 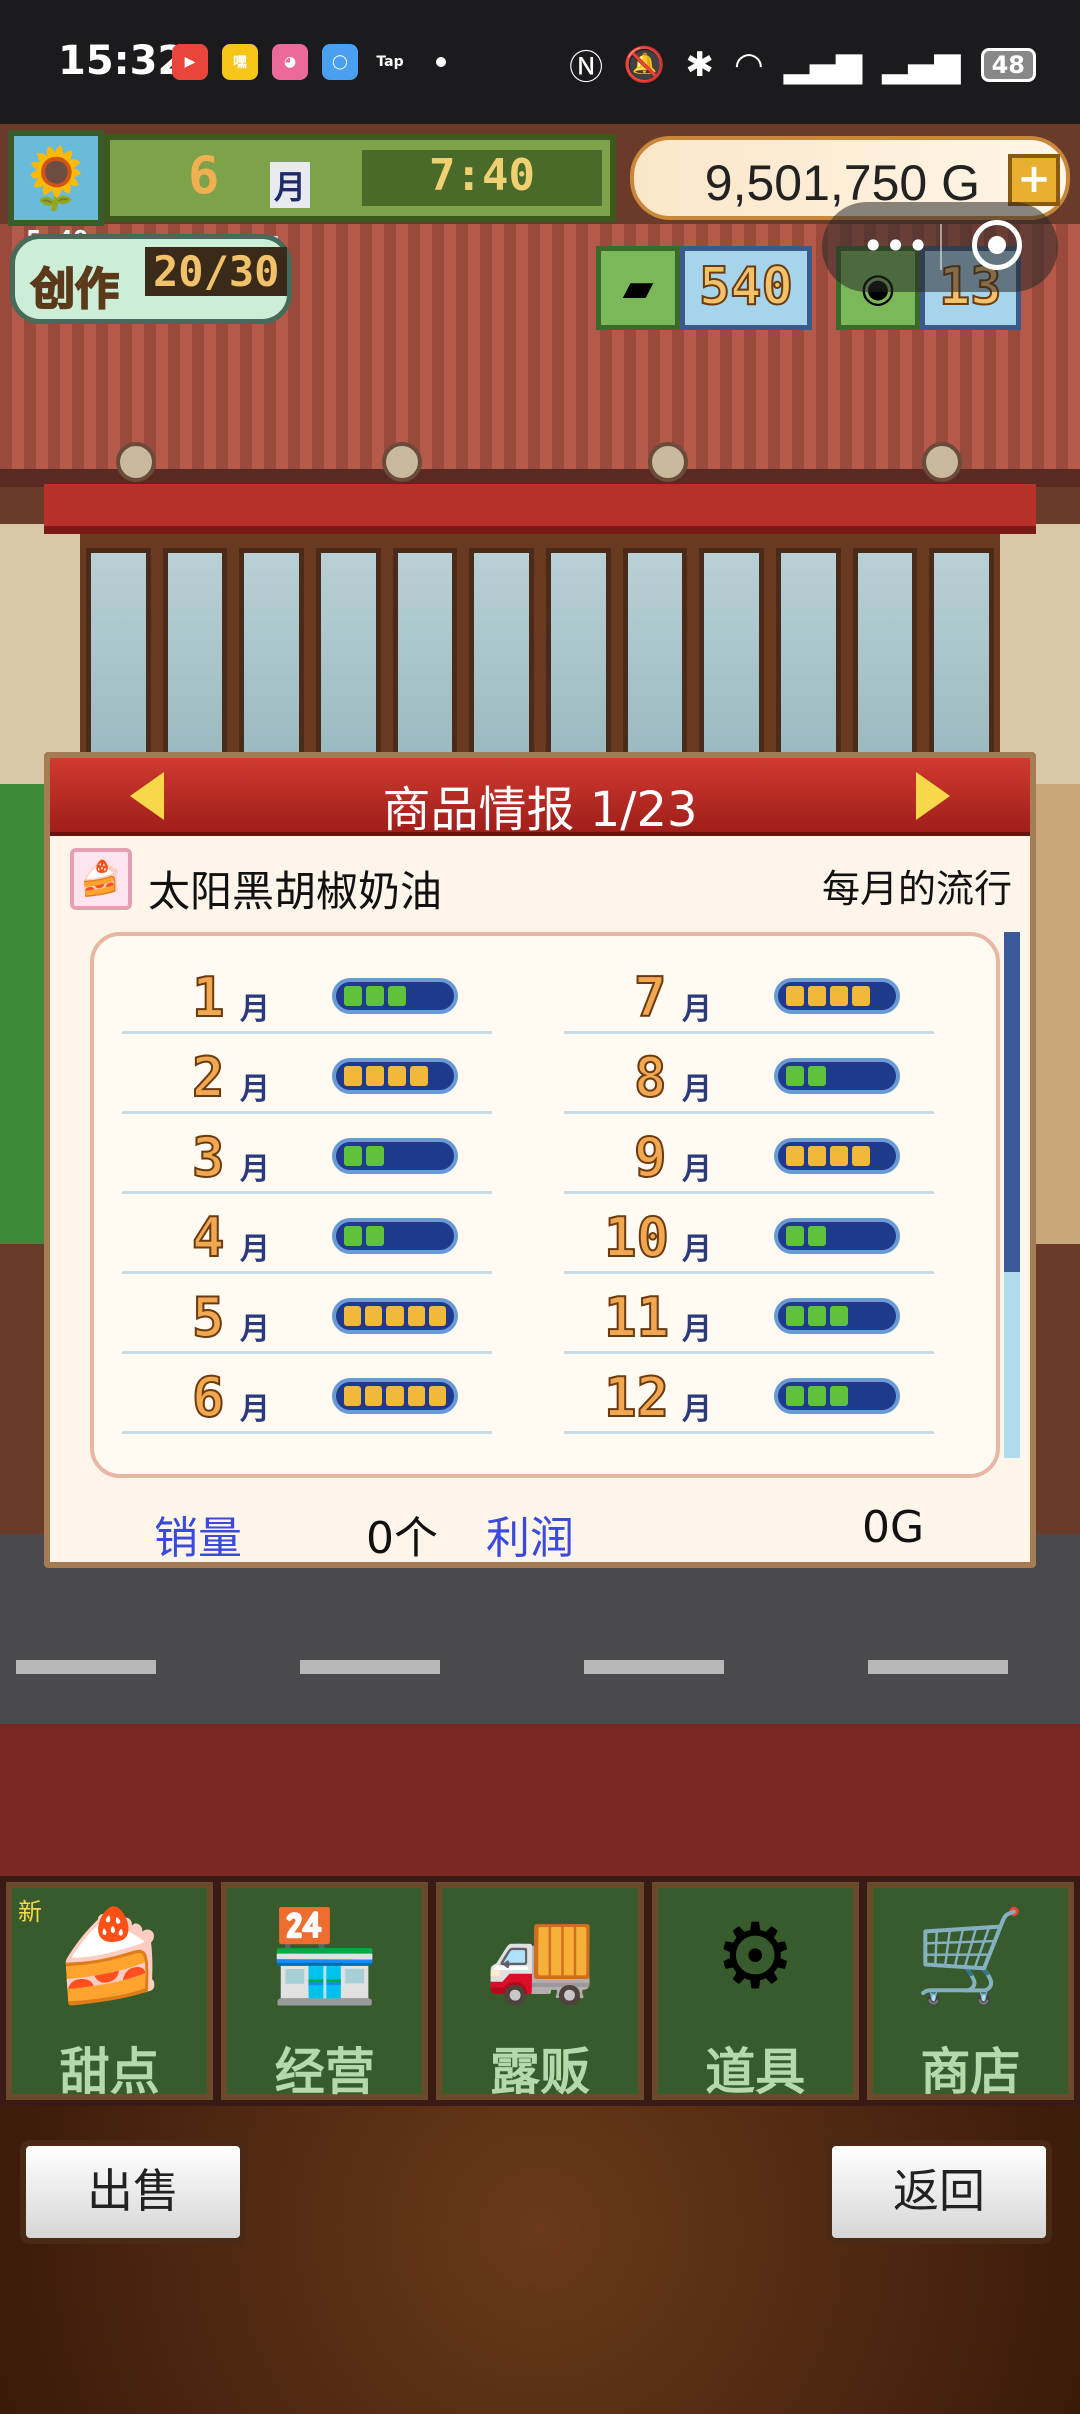 What do you see at coordinates (208, 1317) in the screenshot?
I see `month-number: 5` at bounding box center [208, 1317].